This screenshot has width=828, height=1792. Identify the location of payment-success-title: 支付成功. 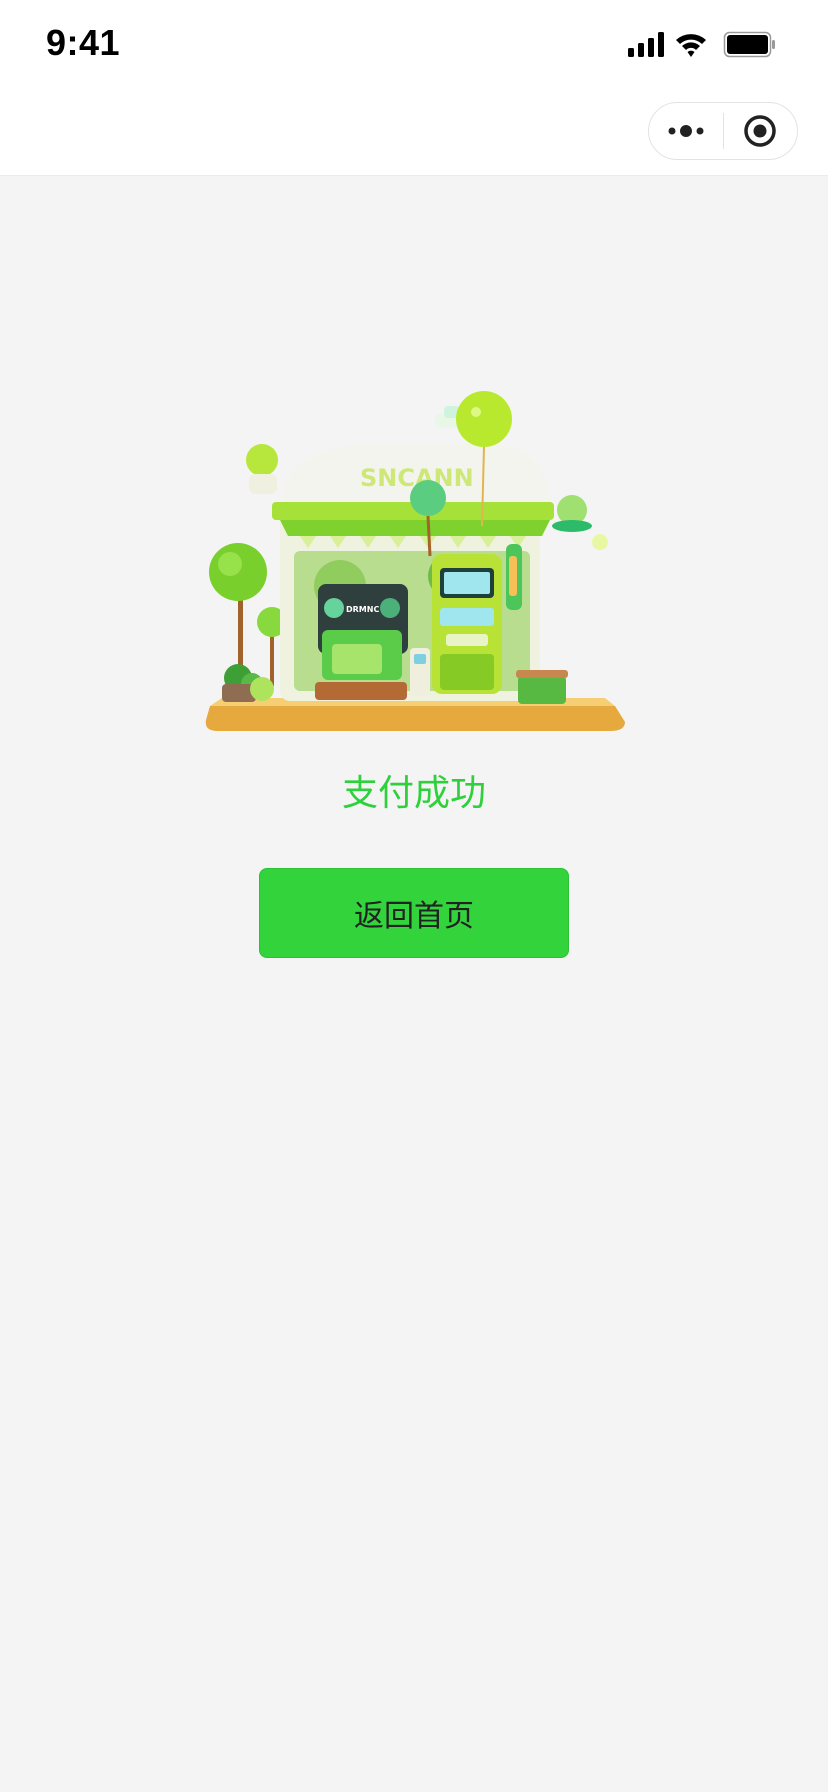
(413, 793).